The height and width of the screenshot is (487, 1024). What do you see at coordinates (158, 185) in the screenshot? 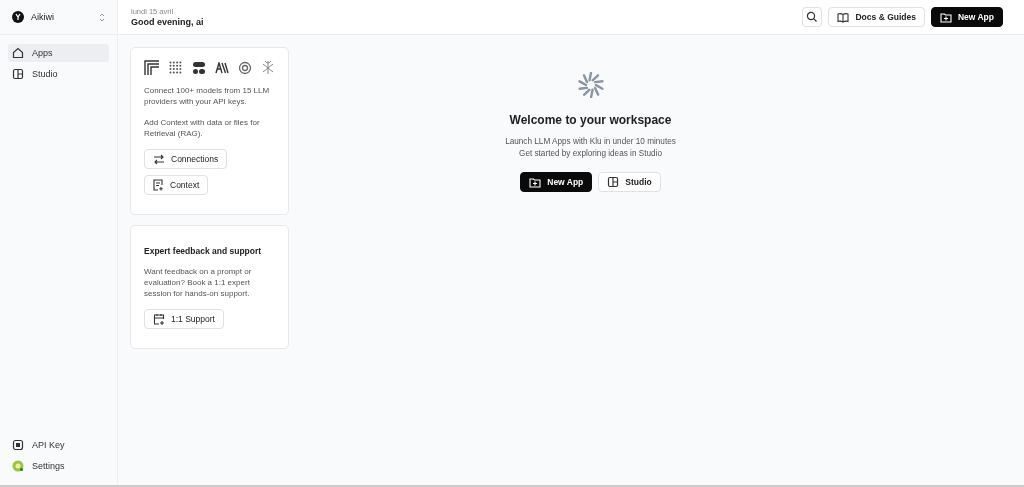
I see `document-plus-icon` at bounding box center [158, 185].